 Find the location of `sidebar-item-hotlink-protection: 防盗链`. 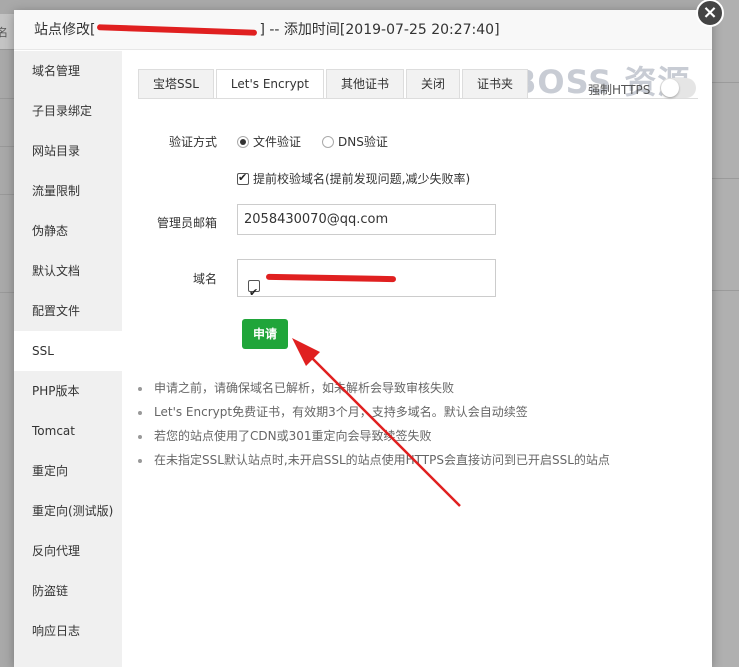

sidebar-item-hotlink-protection: 防盗链 is located at coordinates (68, 591).